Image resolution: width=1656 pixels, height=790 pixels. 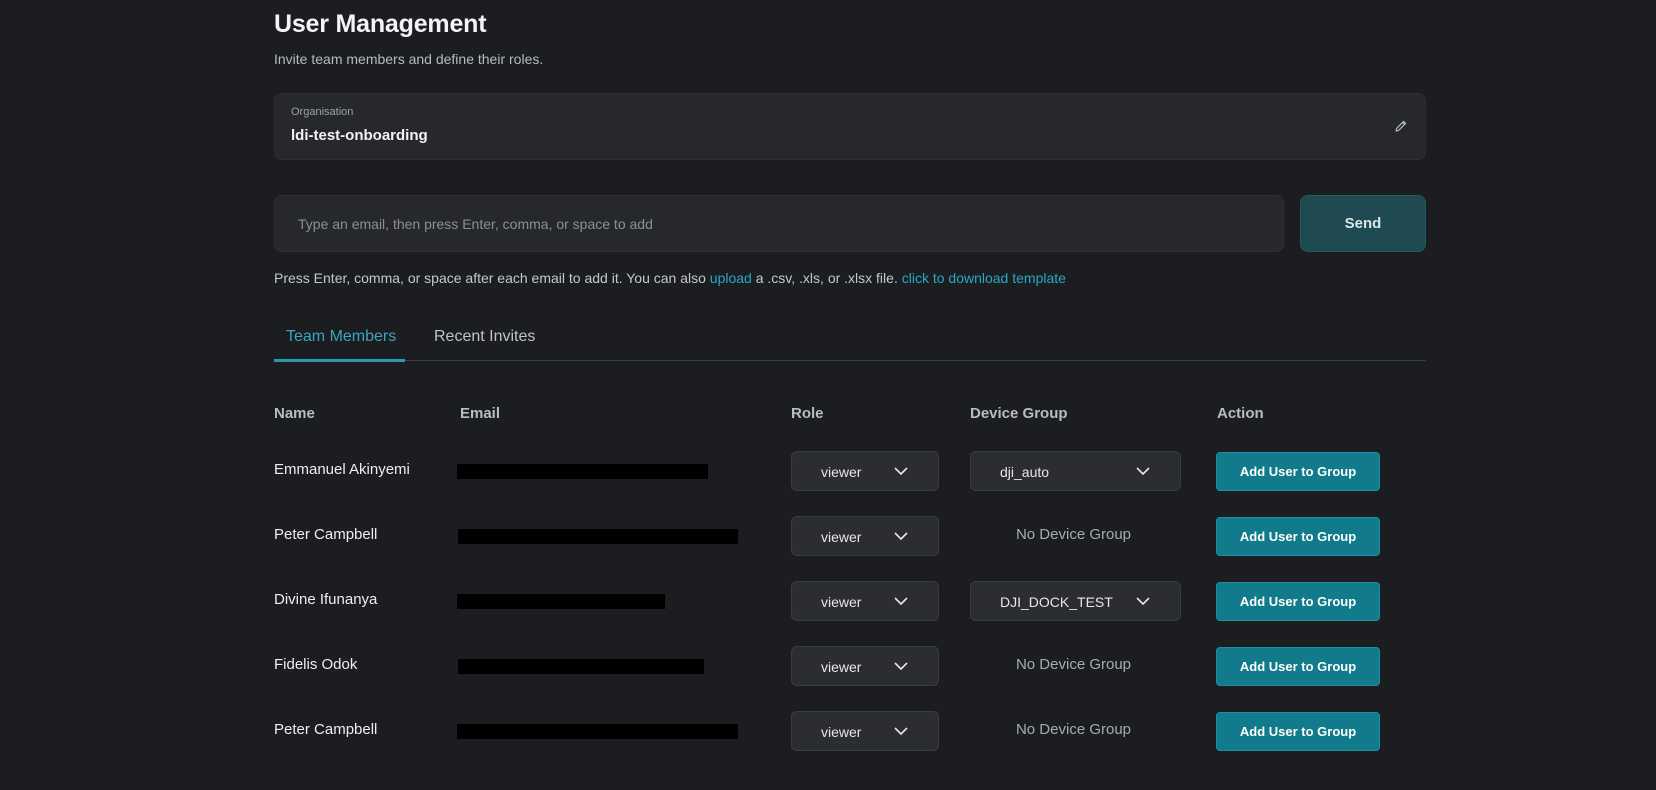 What do you see at coordinates (322, 112) in the screenshot?
I see `organisation-label: Organisation` at bounding box center [322, 112].